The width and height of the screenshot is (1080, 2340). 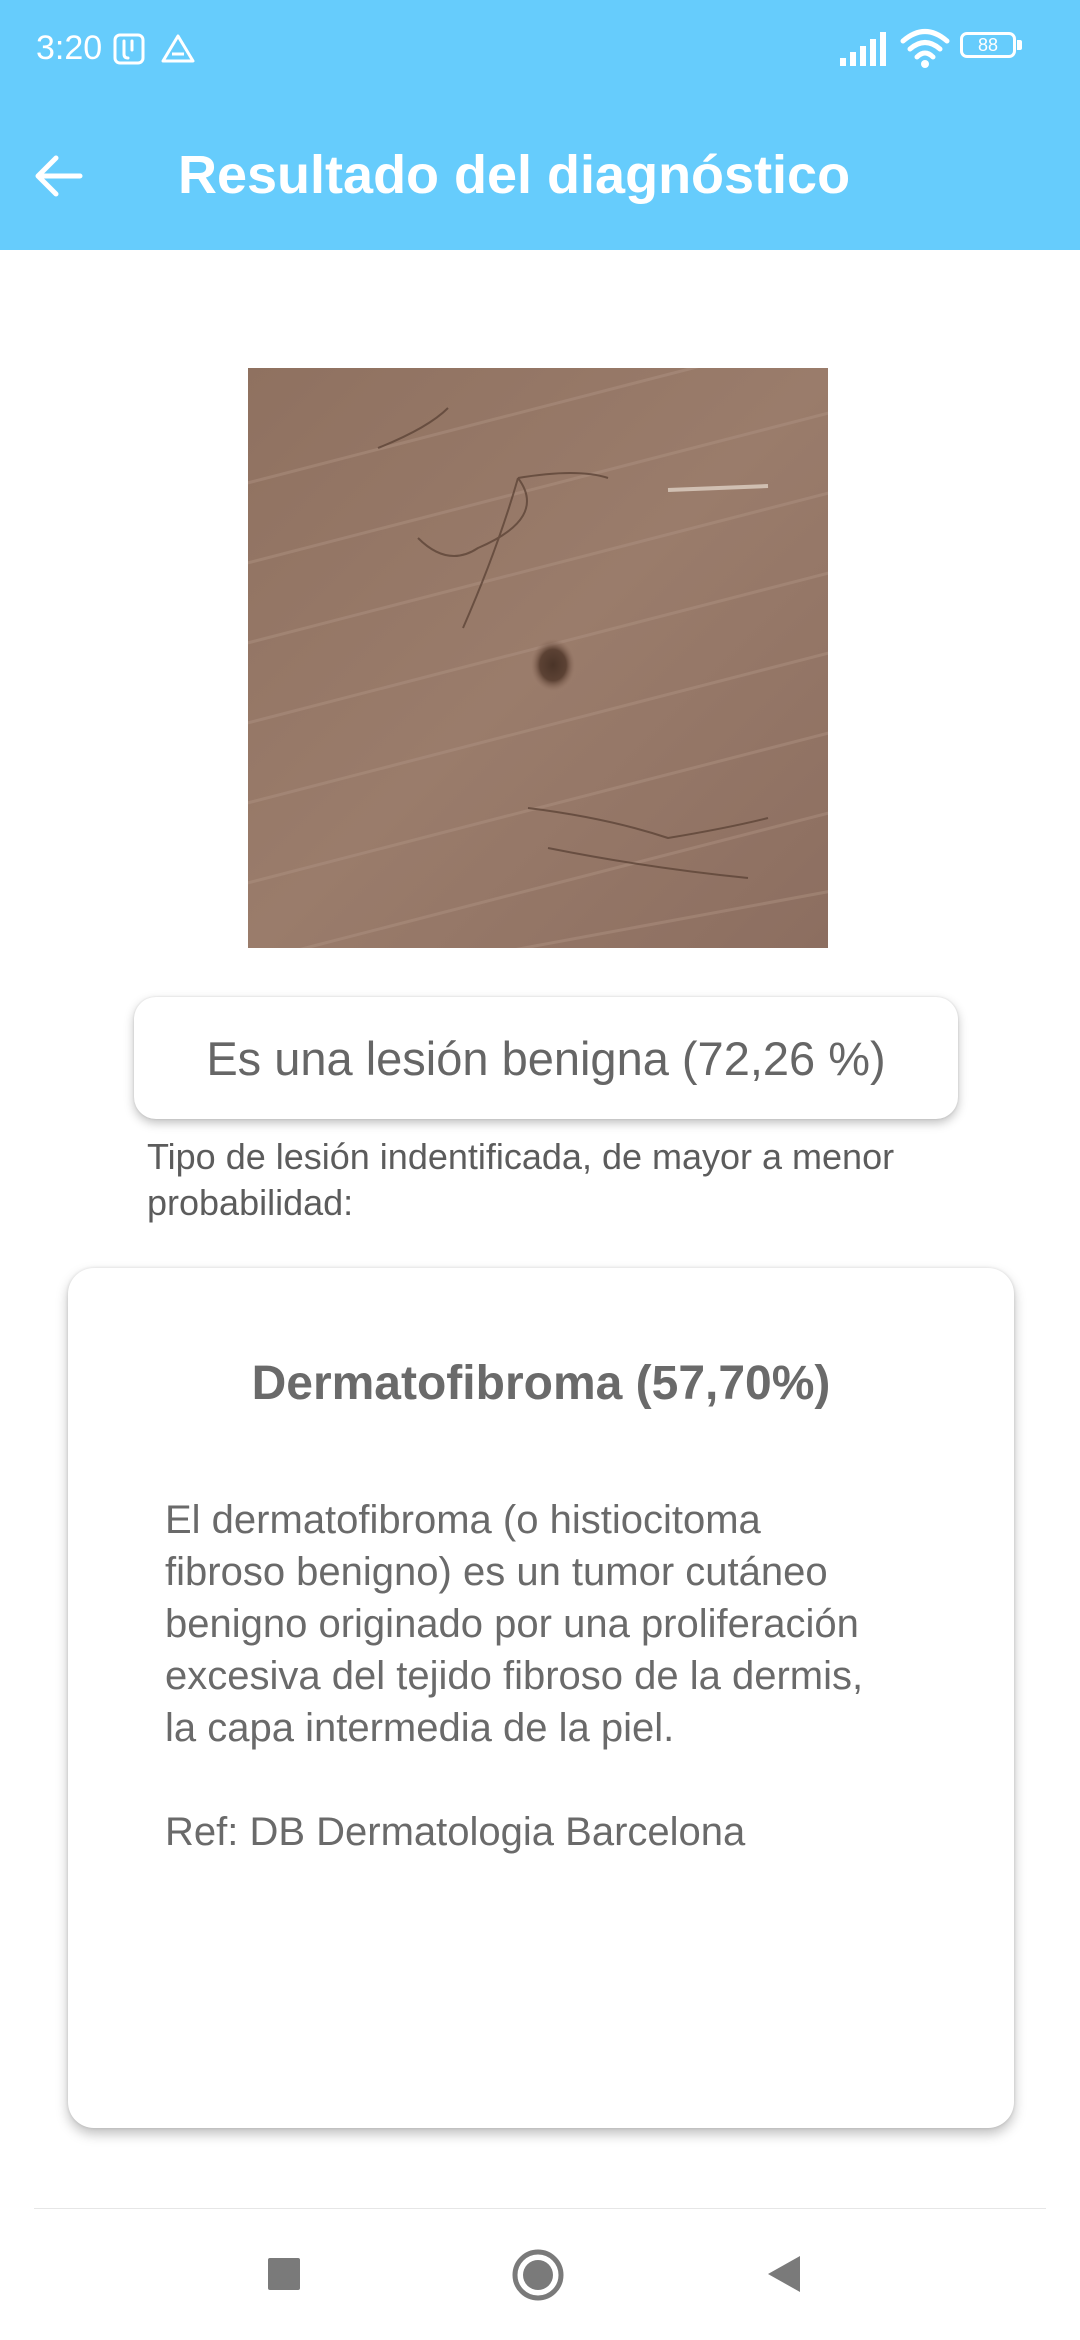 I want to click on nav-divider, so click(x=540, y=2208).